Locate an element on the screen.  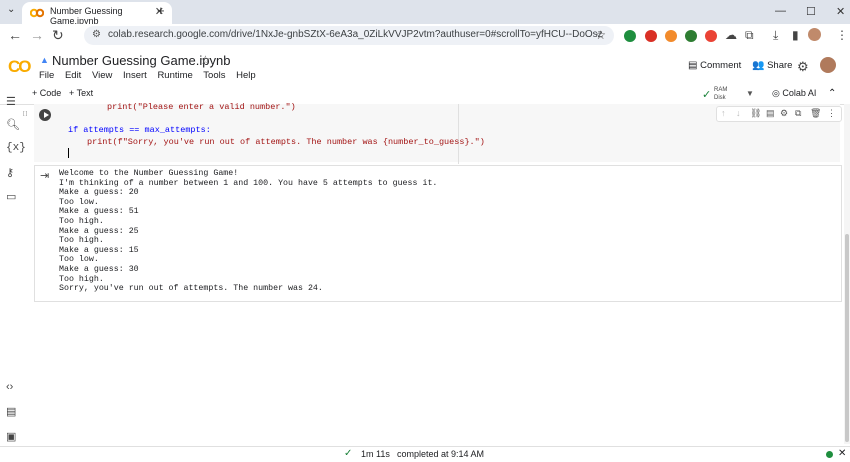
colab-logo: CO is located at coordinates (19, 67).